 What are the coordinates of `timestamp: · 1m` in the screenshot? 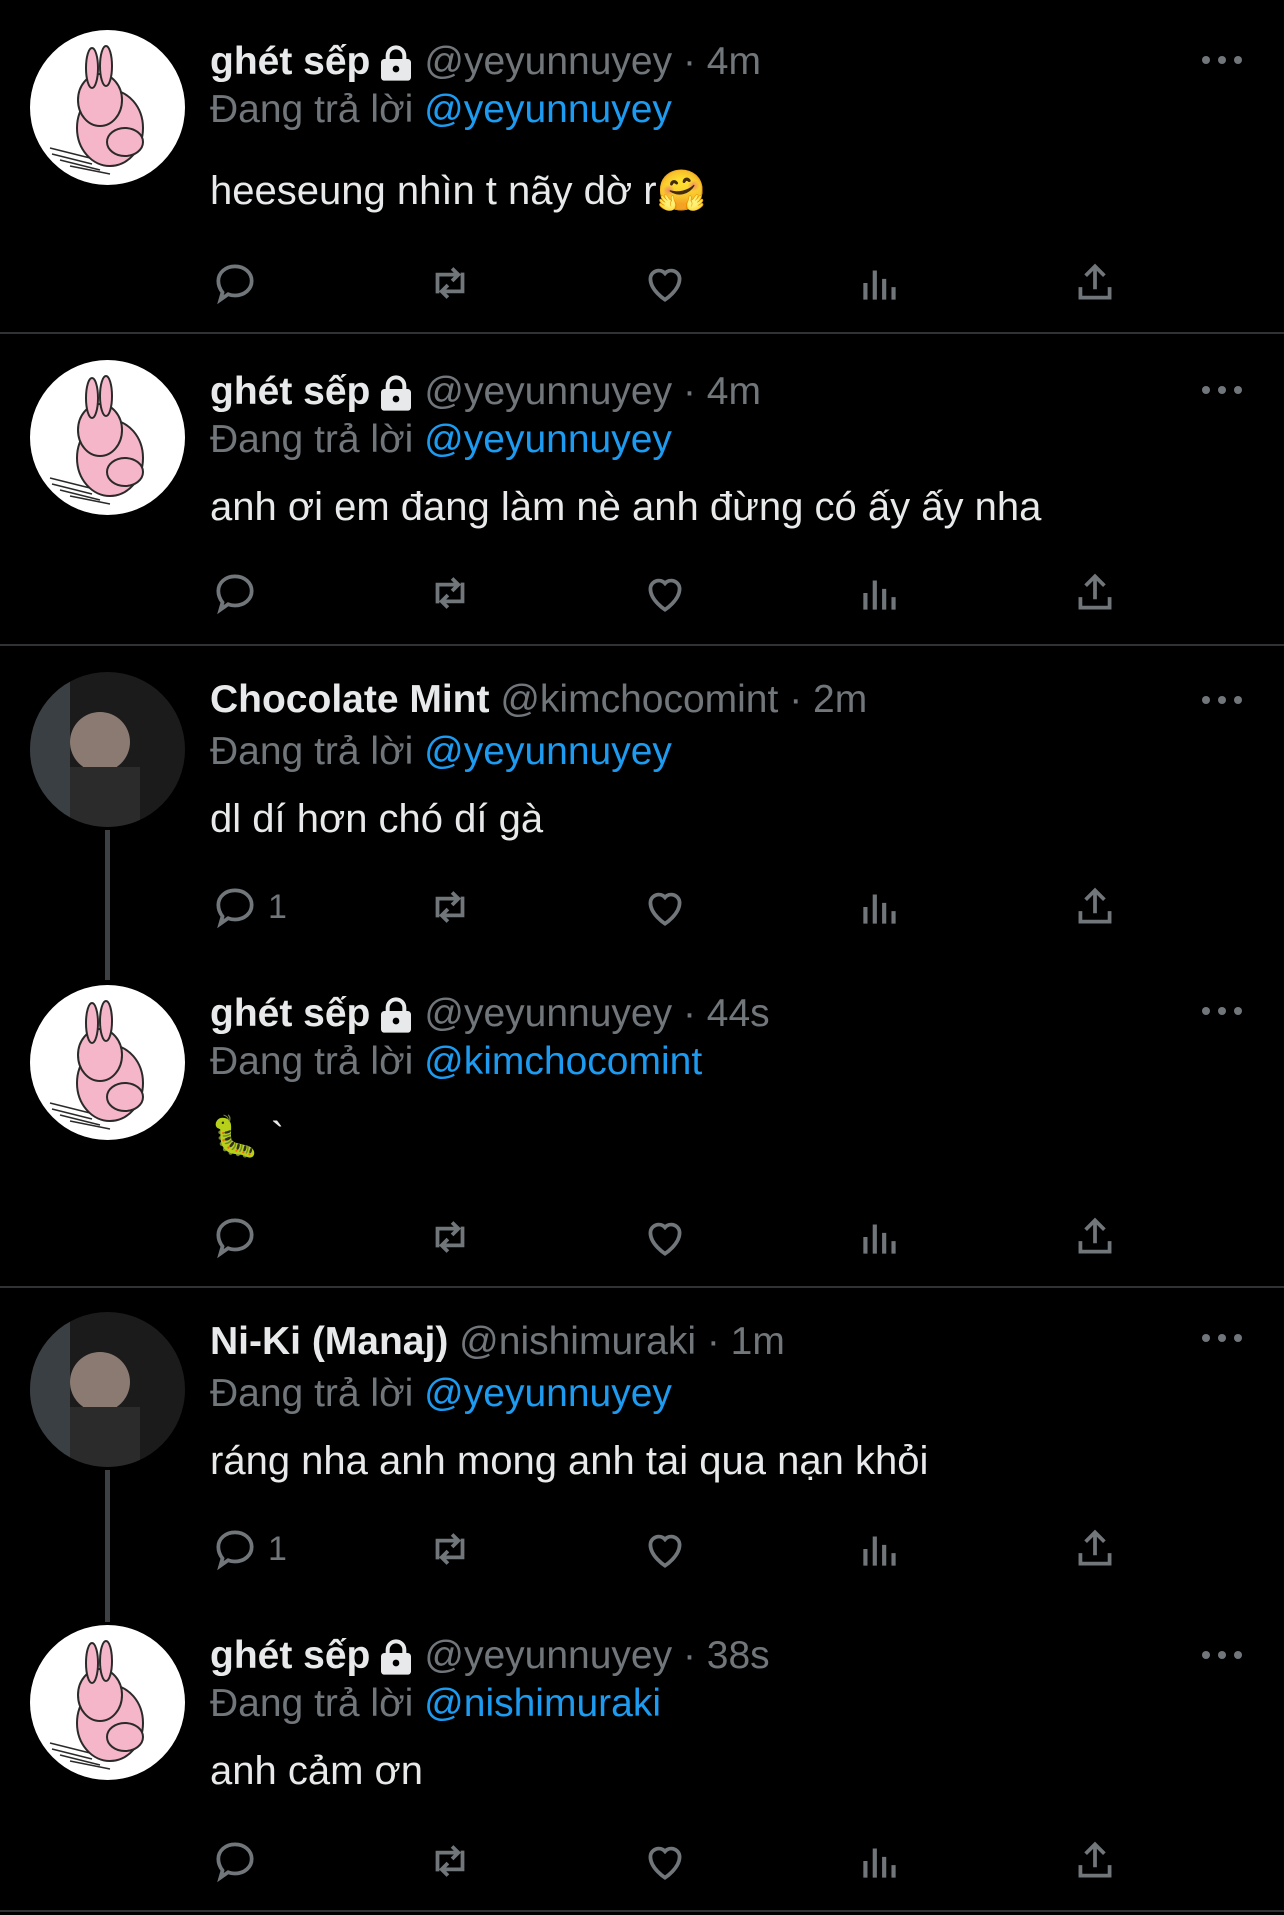 It's located at (746, 1341).